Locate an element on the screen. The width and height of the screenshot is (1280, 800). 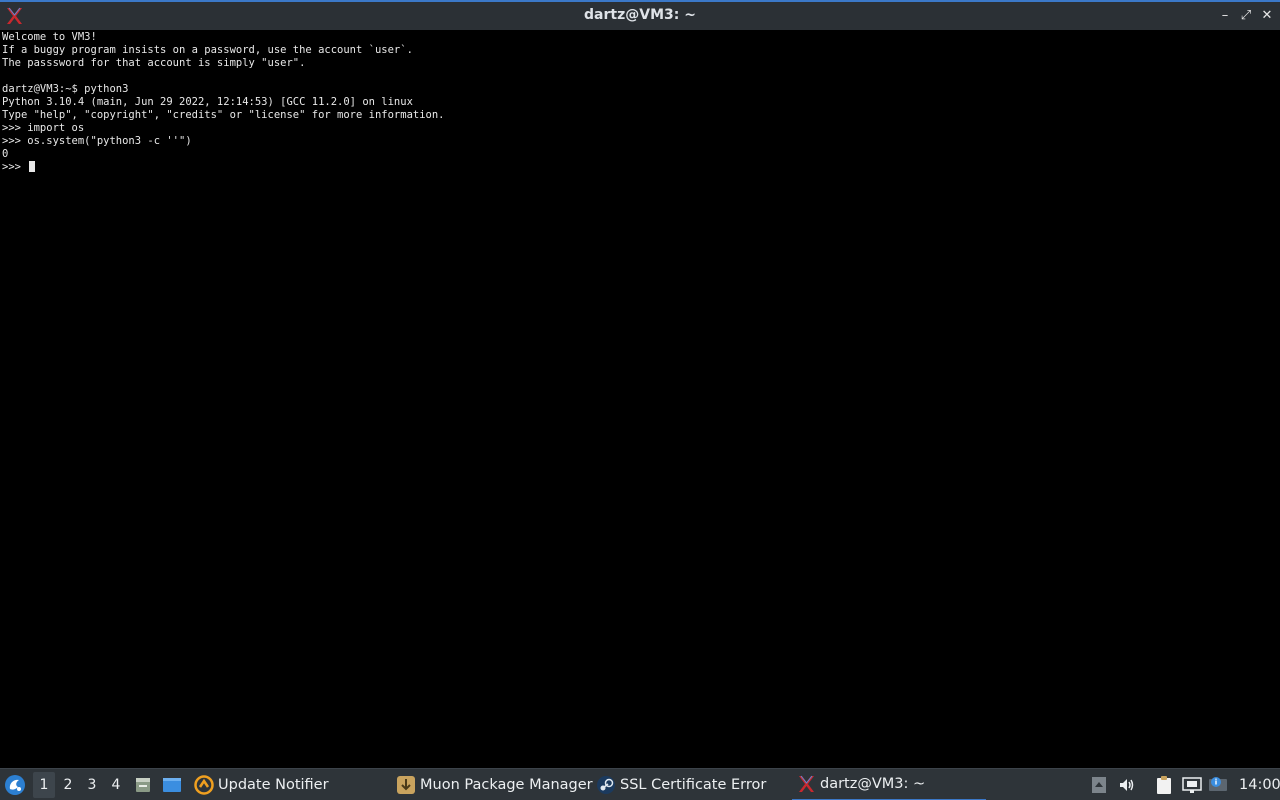
text-cursor is located at coordinates (32, 166).